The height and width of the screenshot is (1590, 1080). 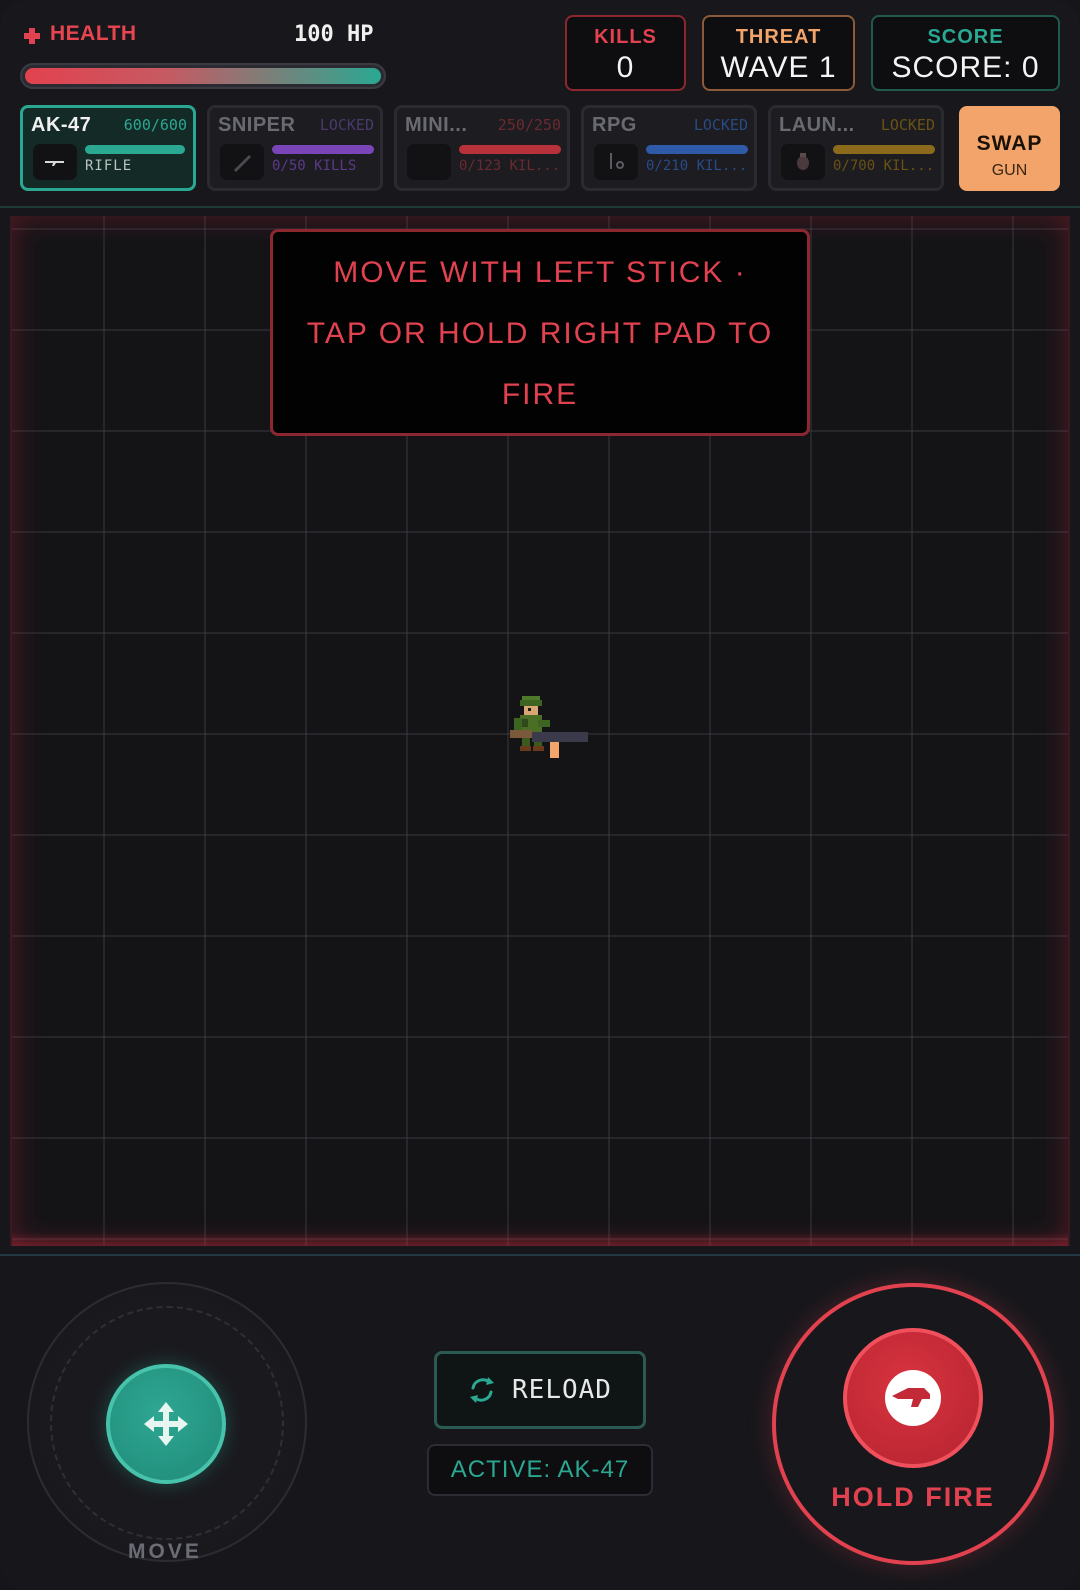 What do you see at coordinates (155, 125) in the screenshot?
I see `weapon-ammo: 600/600` at bounding box center [155, 125].